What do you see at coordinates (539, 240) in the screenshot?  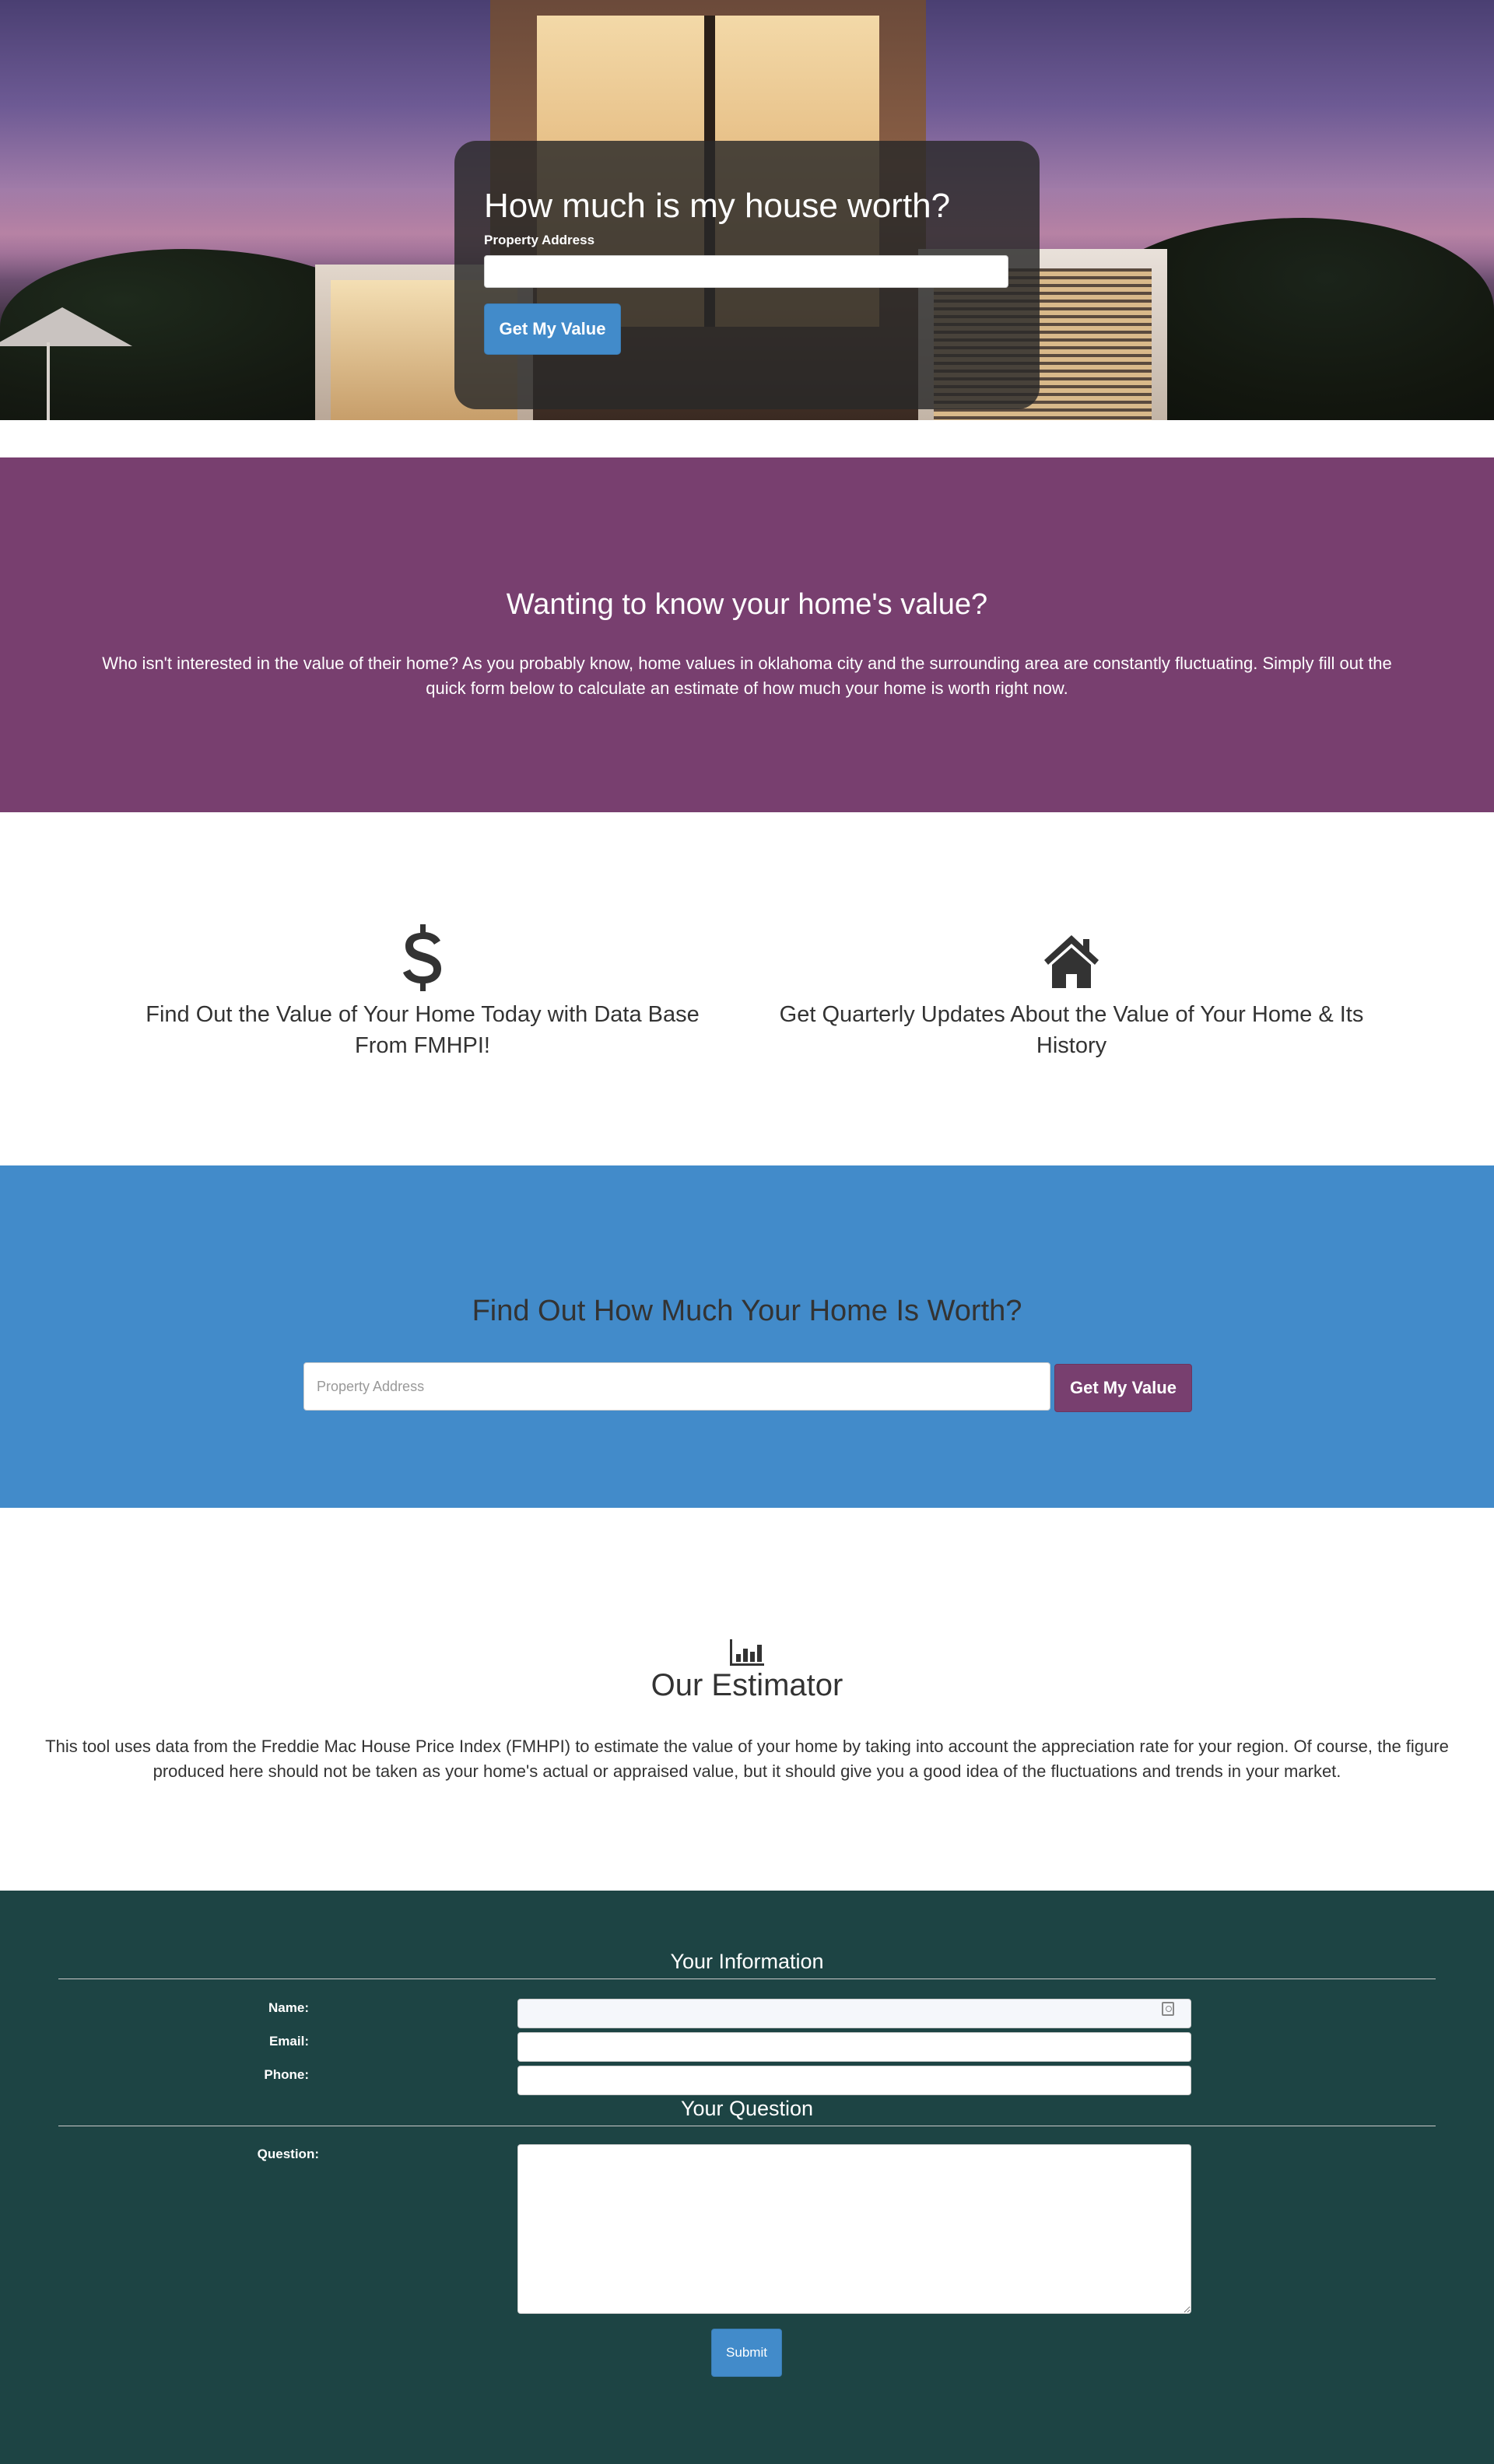 I see `property-address-label: Property Address` at bounding box center [539, 240].